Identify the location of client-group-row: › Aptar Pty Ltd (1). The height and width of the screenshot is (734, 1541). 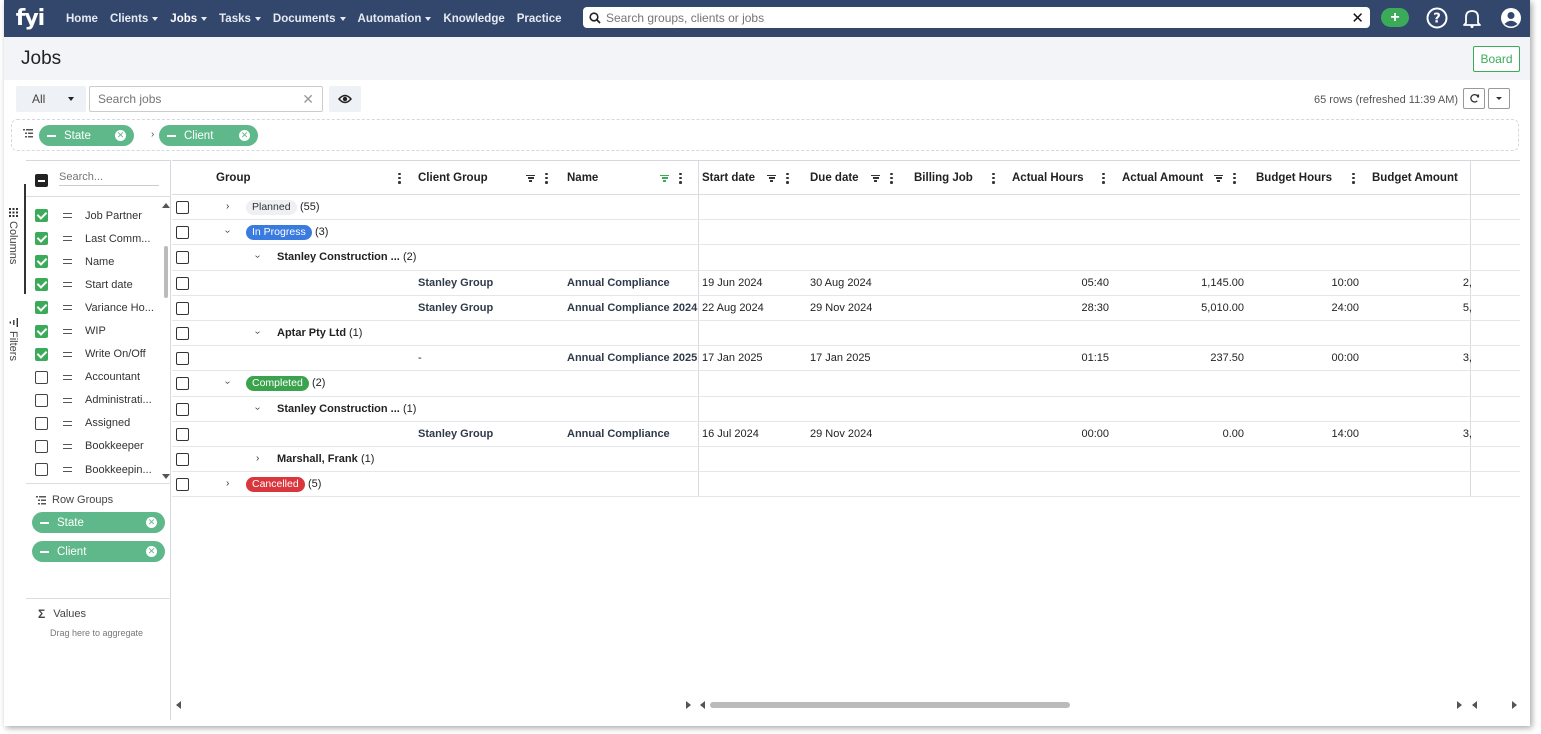
(846, 334).